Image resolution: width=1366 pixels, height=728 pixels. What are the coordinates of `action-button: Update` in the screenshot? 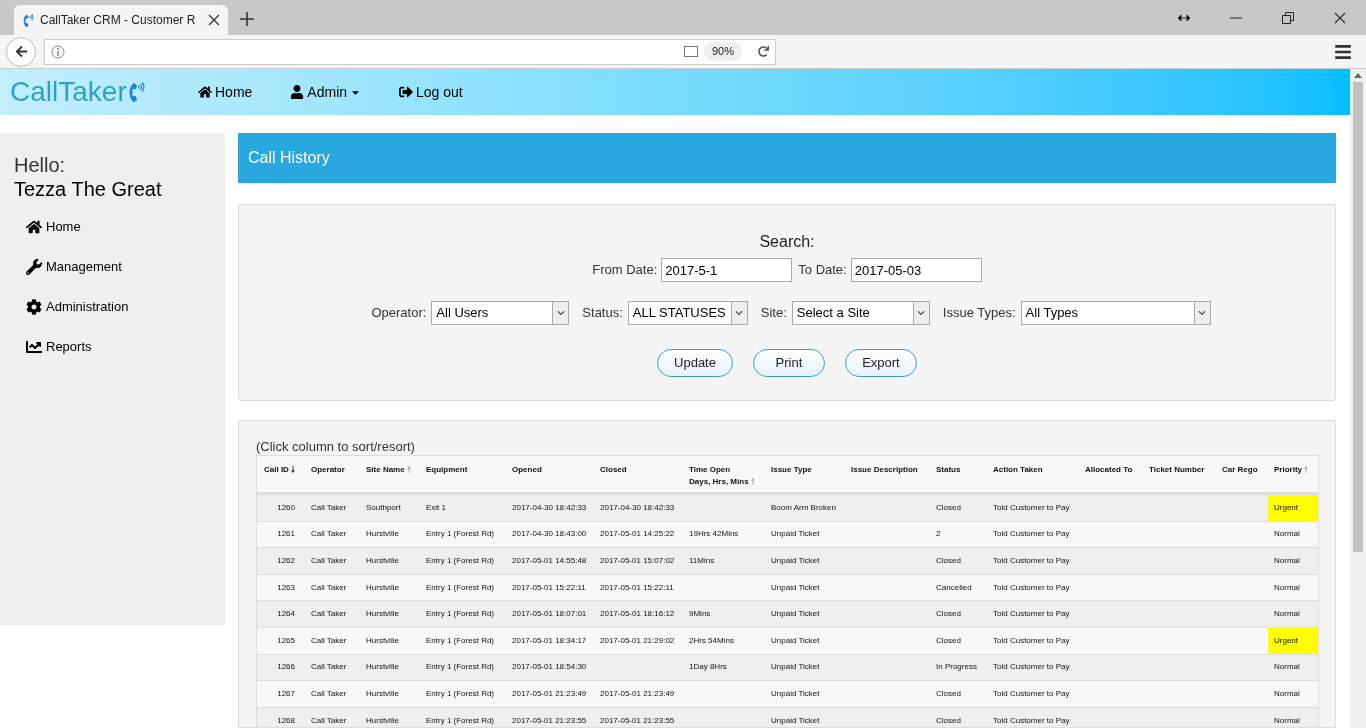 It's located at (695, 363).